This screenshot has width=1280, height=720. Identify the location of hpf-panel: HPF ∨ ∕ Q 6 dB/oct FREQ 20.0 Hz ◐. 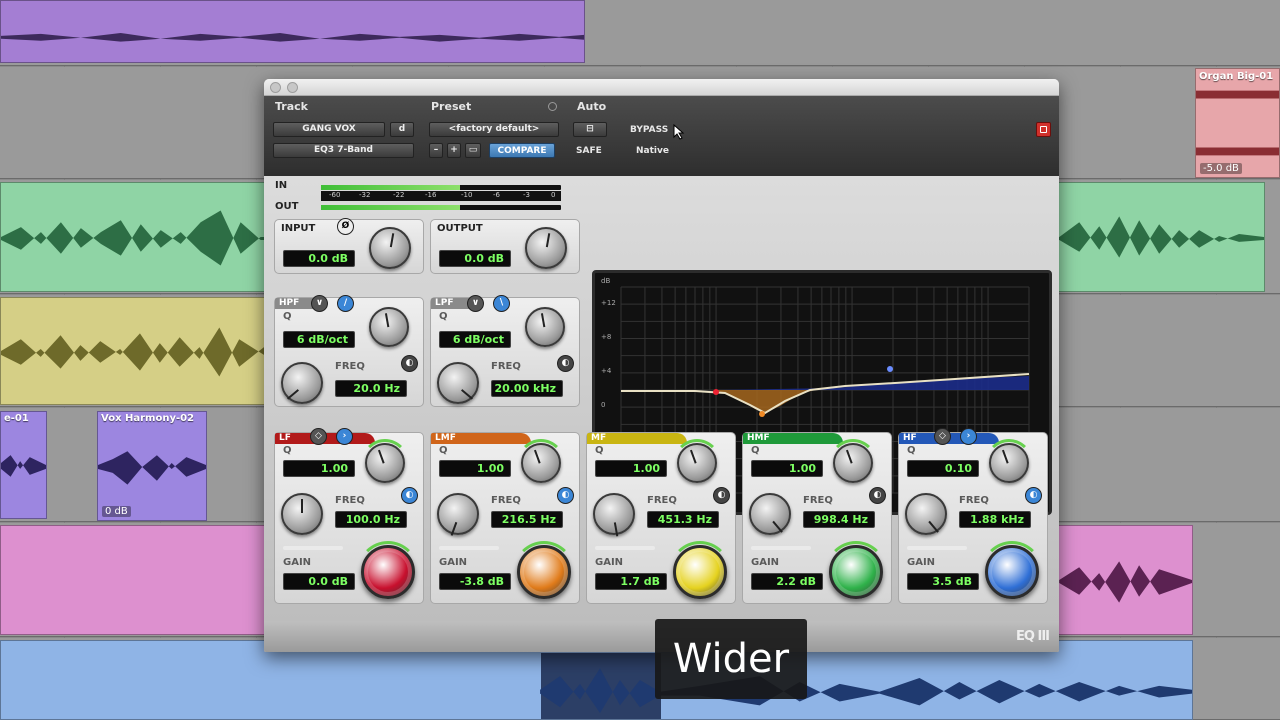
(349, 351).